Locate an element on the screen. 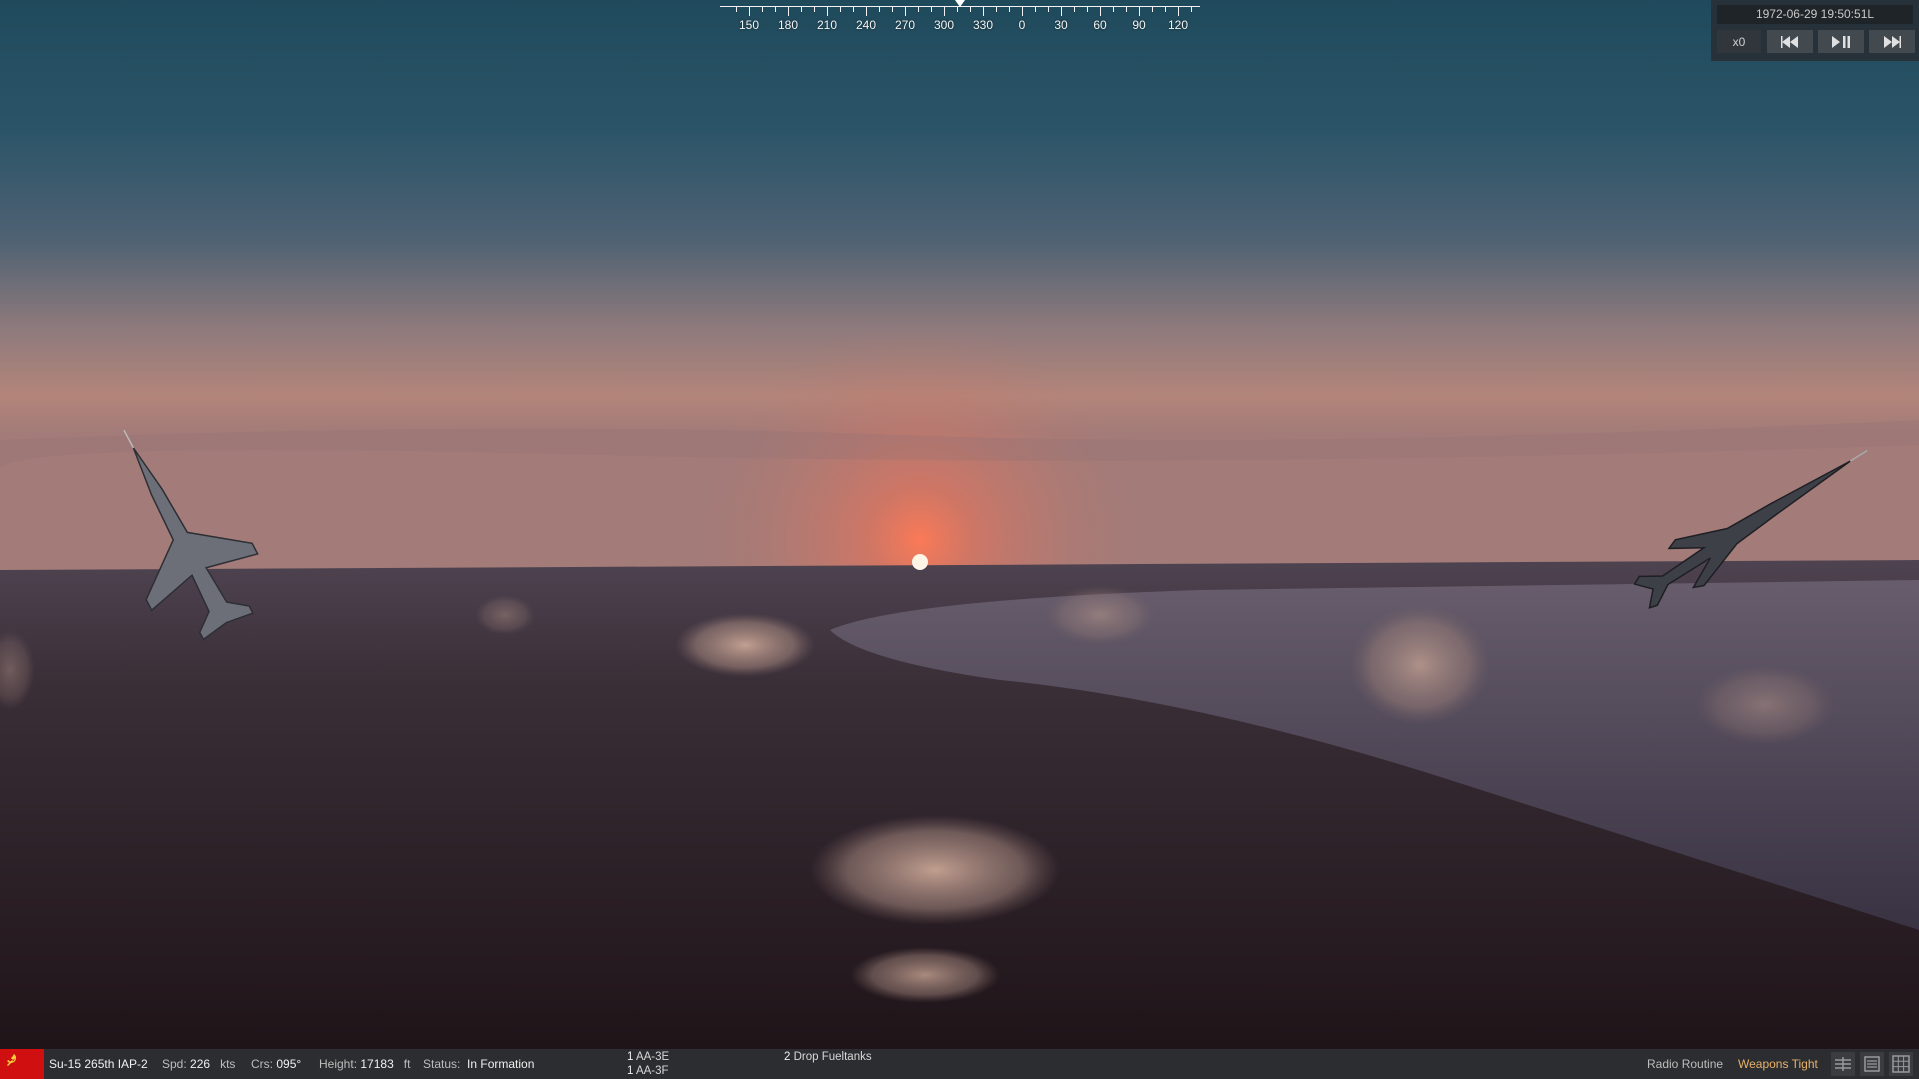 The width and height of the screenshot is (1919, 1079). loadout-item: 1 AA-3E is located at coordinates (648, 1057).